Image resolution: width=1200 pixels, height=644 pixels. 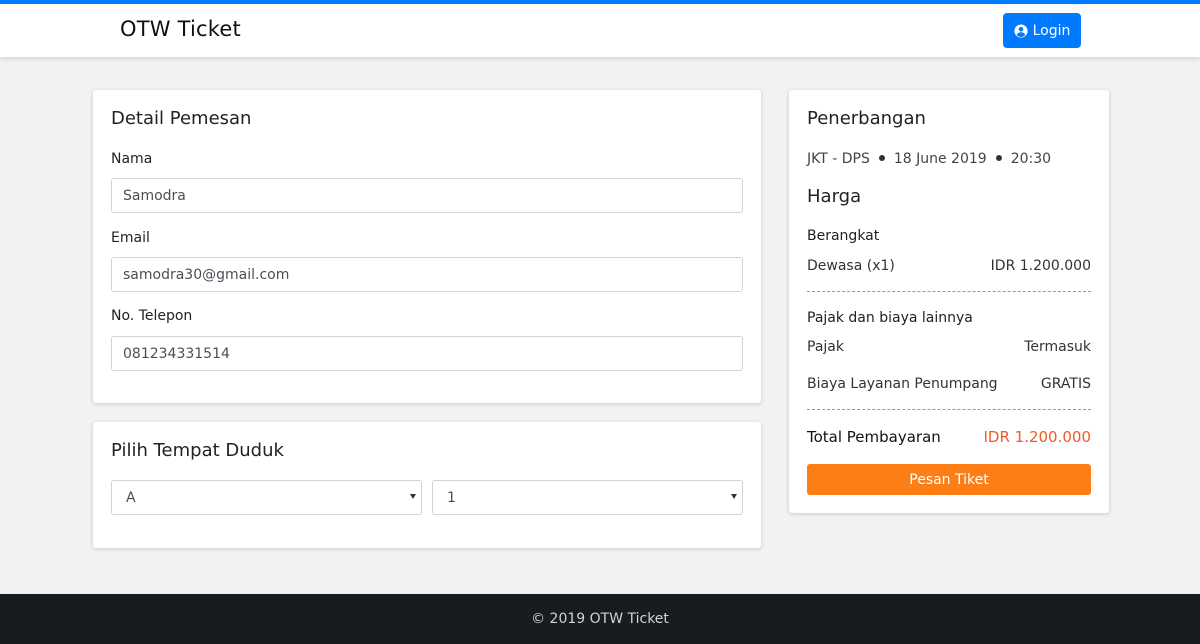 I want to click on tax-label: Pajak, so click(x=825, y=347).